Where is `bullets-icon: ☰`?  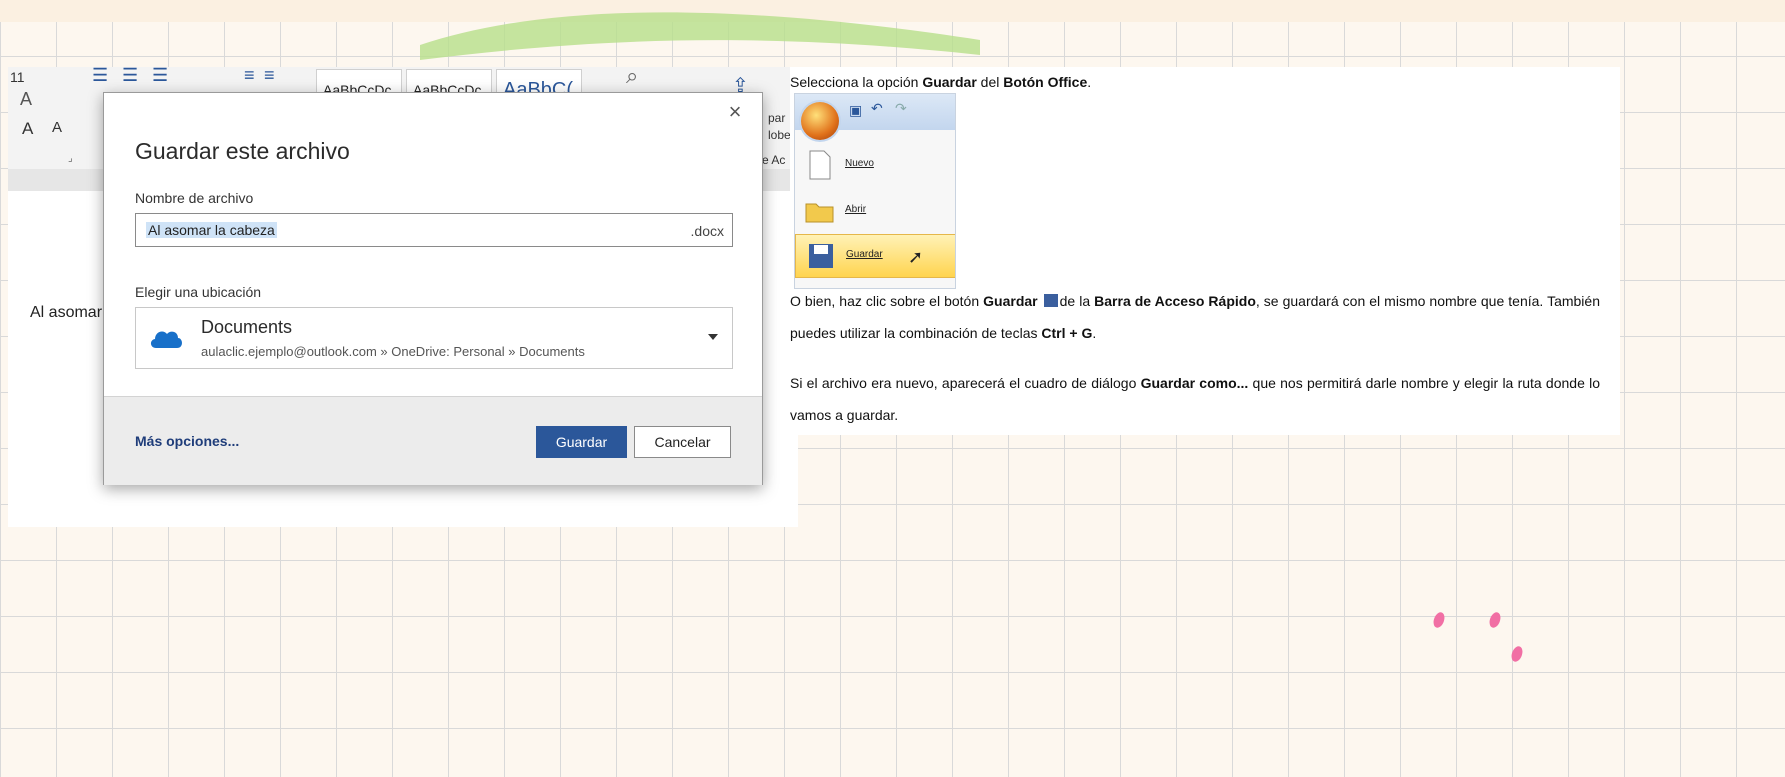 bullets-icon: ☰ is located at coordinates (100, 76).